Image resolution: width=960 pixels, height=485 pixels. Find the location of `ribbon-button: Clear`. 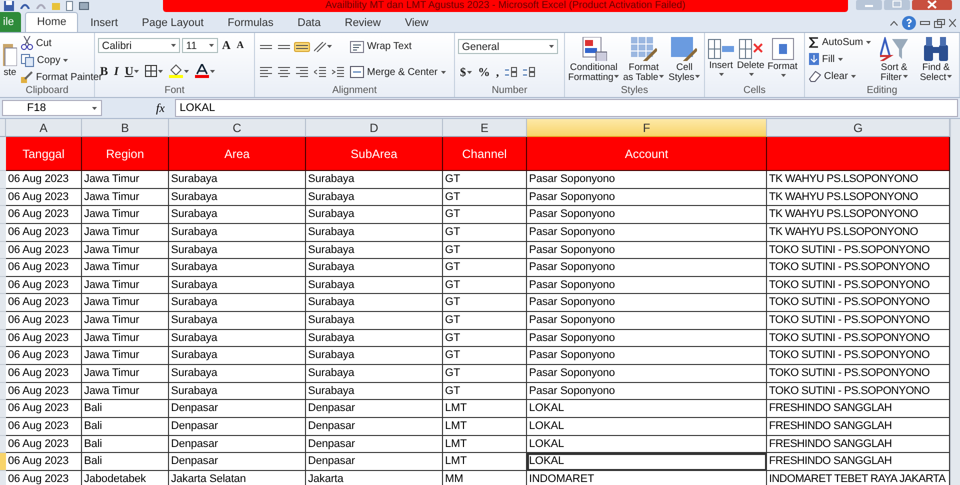

ribbon-button: Clear is located at coordinates (832, 76).